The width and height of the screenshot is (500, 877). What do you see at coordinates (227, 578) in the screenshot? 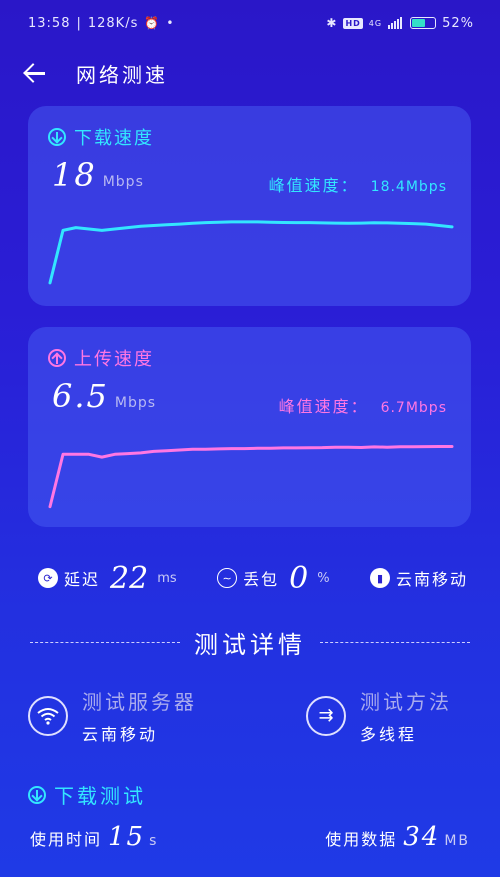
I see `packet-loss-icon: ∼` at bounding box center [227, 578].